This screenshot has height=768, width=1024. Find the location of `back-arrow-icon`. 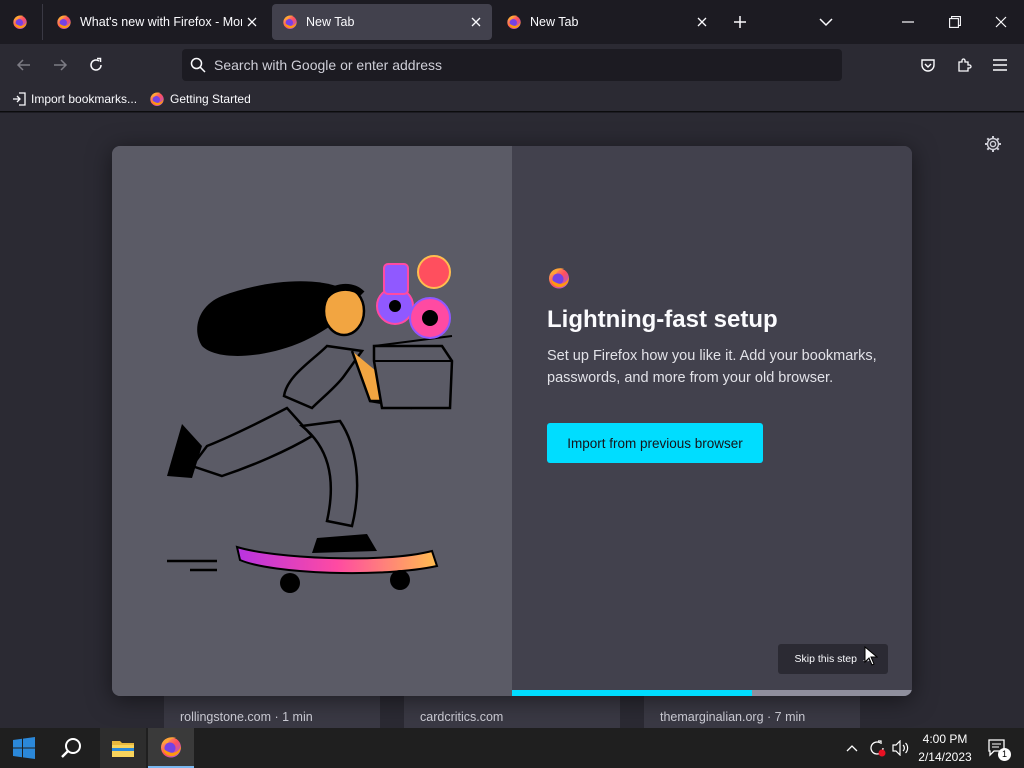

back-arrow-icon is located at coordinates (24, 65).